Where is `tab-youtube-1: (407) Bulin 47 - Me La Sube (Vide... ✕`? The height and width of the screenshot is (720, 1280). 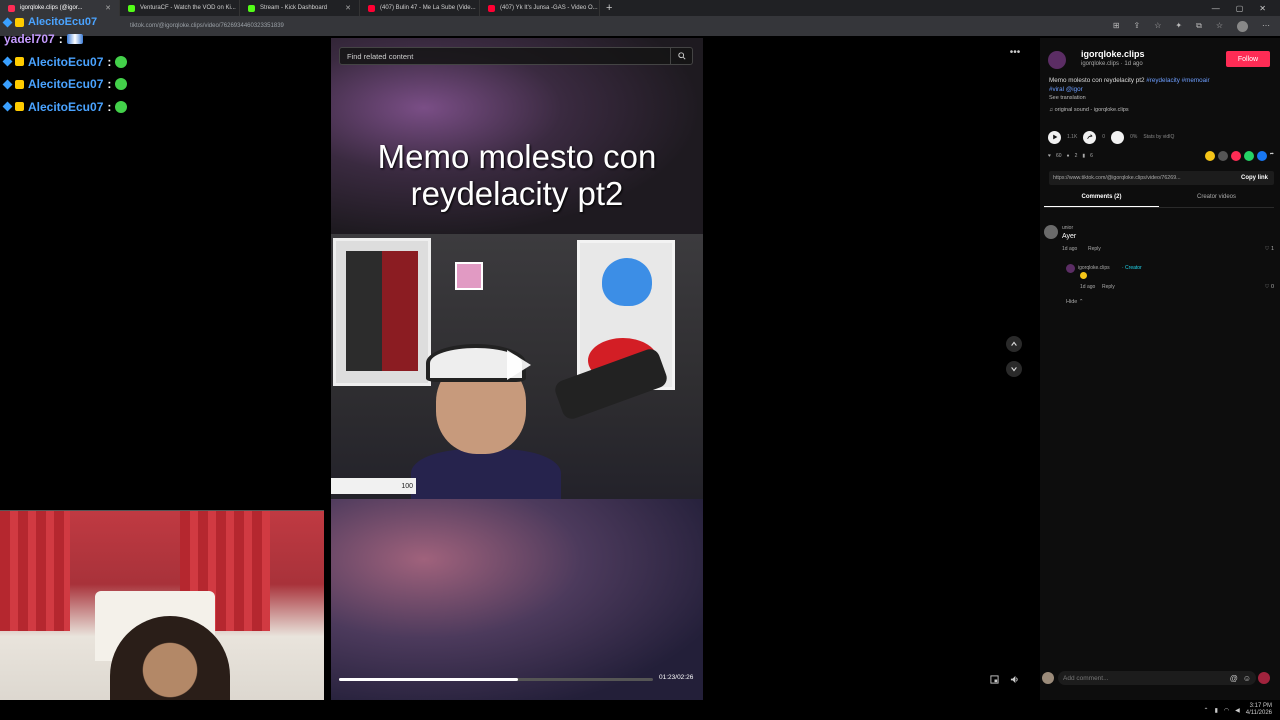
tab-youtube-1: (407) Bulin 47 - Me La Sube (Vide... ✕ is located at coordinates (420, 8).